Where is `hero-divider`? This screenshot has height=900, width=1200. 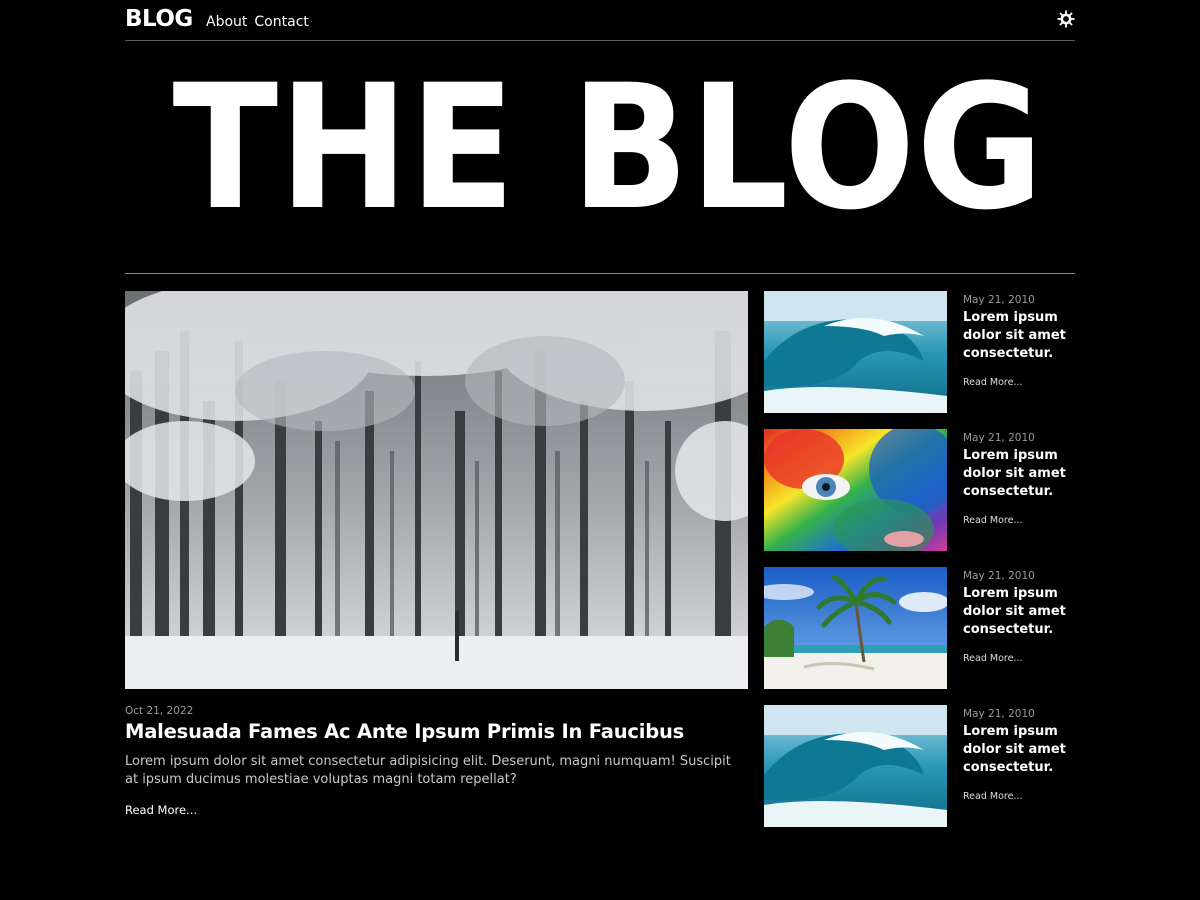
hero-divider is located at coordinates (600, 273).